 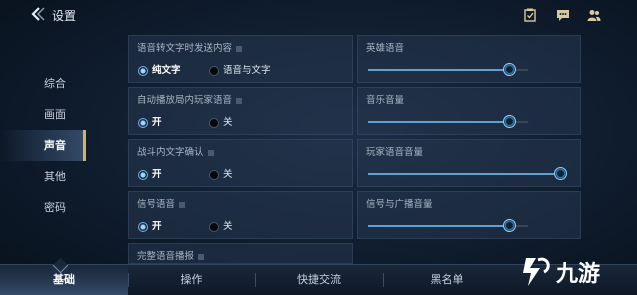 I want to click on voice-to-text-panel: 语音转文字时发送内容 纯文字 语音与文字, so click(x=240, y=59).